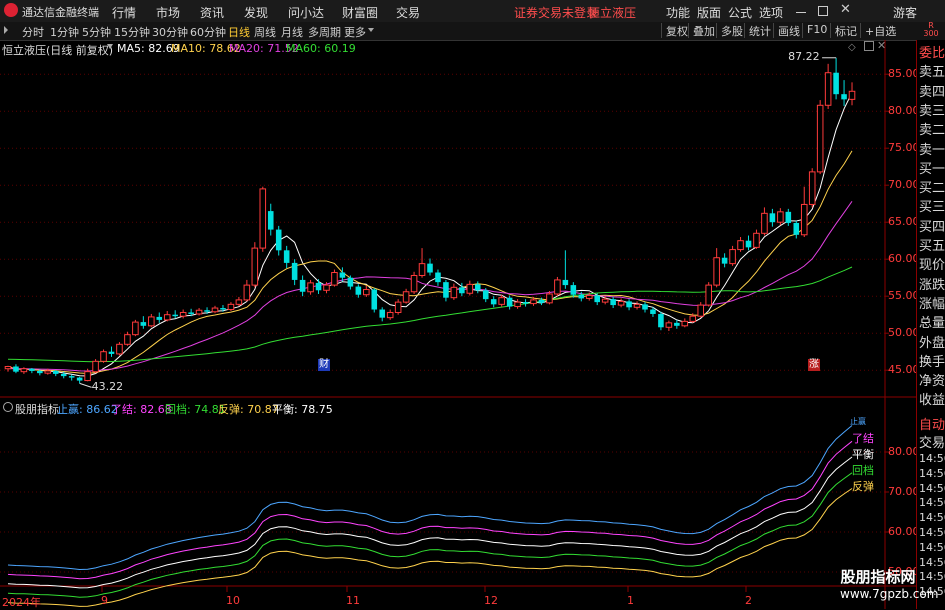 The width and height of the screenshot is (945, 610). I want to click on menu-discover: 发现, so click(256, 12).